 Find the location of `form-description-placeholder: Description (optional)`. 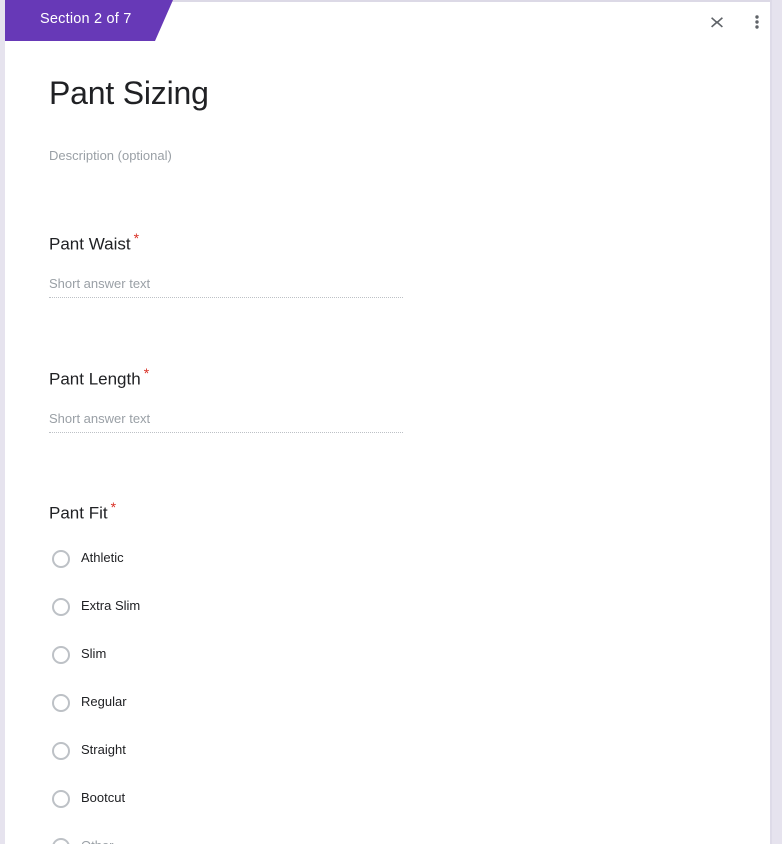

form-description-placeholder: Description (optional) is located at coordinates (110, 155).